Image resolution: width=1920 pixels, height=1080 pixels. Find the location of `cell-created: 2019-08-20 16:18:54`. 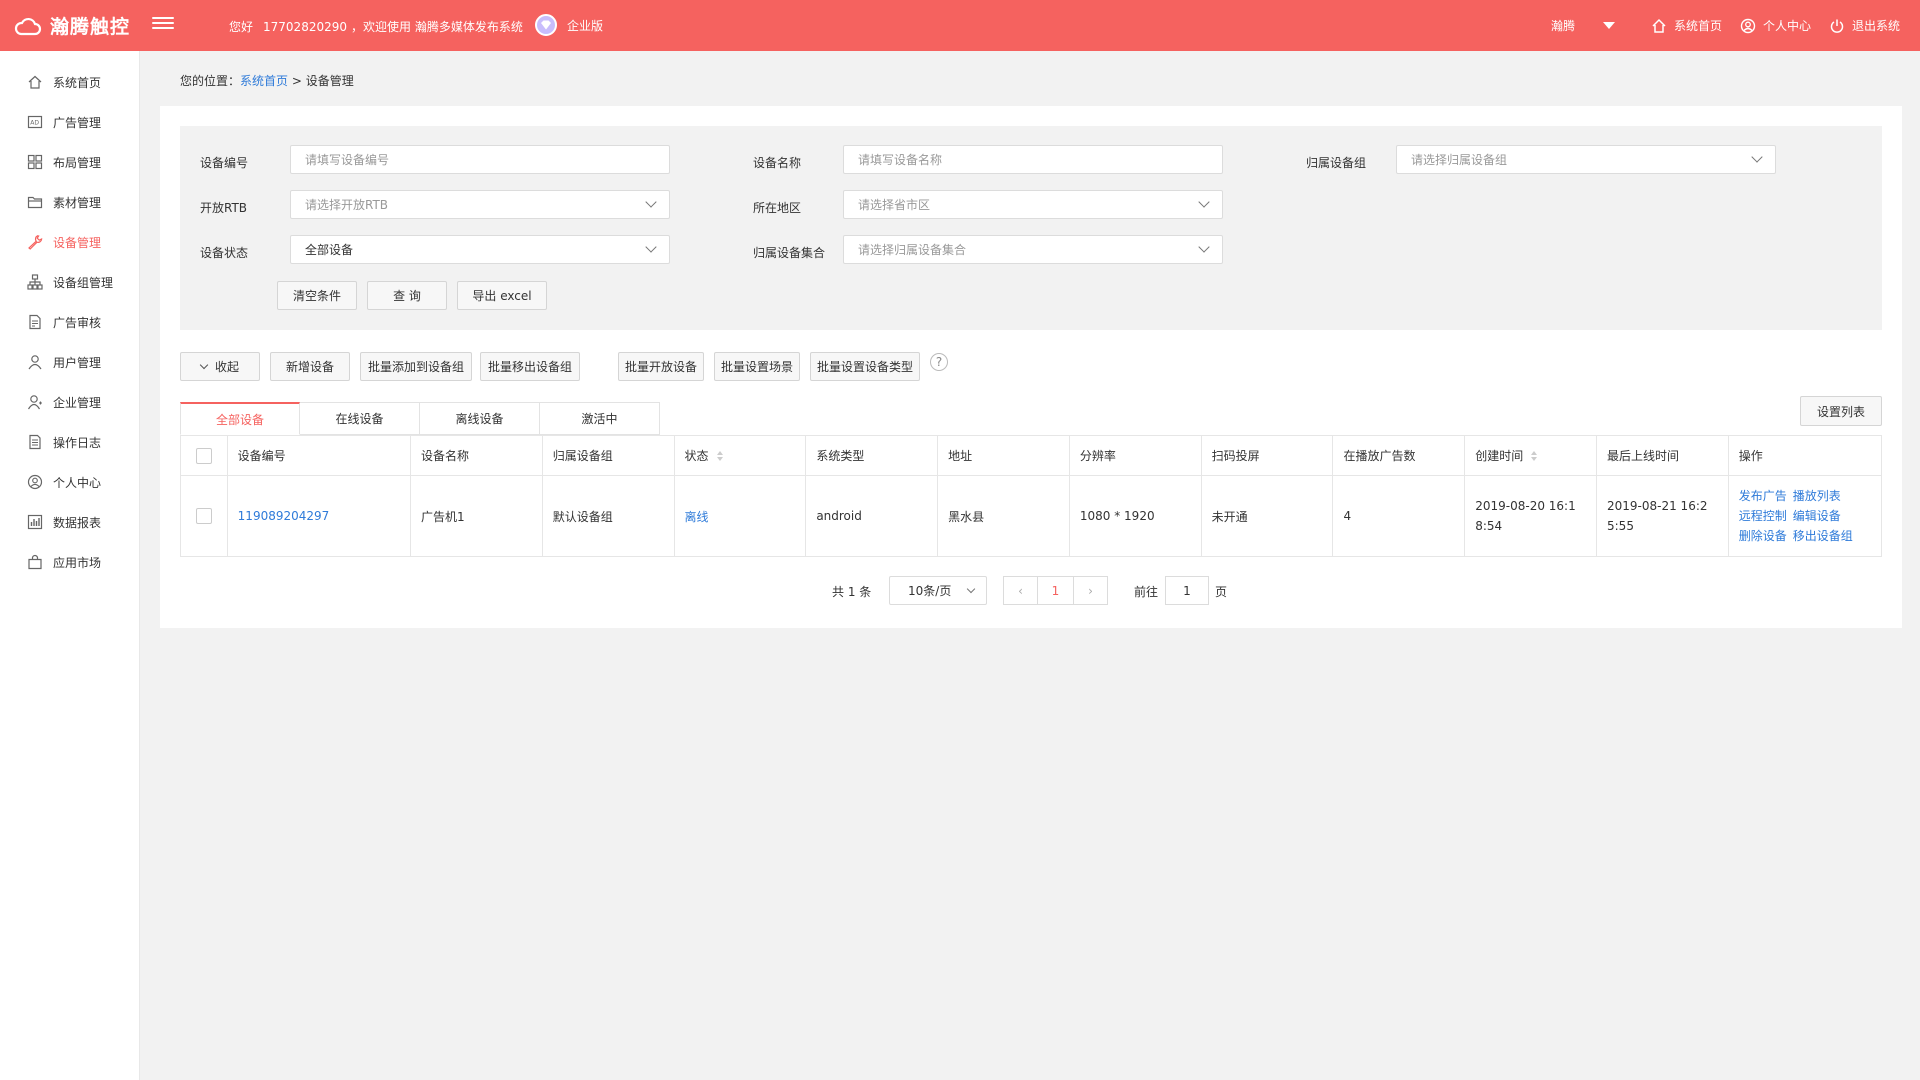

cell-created: 2019-08-20 16:18:54 is located at coordinates (1531, 516).